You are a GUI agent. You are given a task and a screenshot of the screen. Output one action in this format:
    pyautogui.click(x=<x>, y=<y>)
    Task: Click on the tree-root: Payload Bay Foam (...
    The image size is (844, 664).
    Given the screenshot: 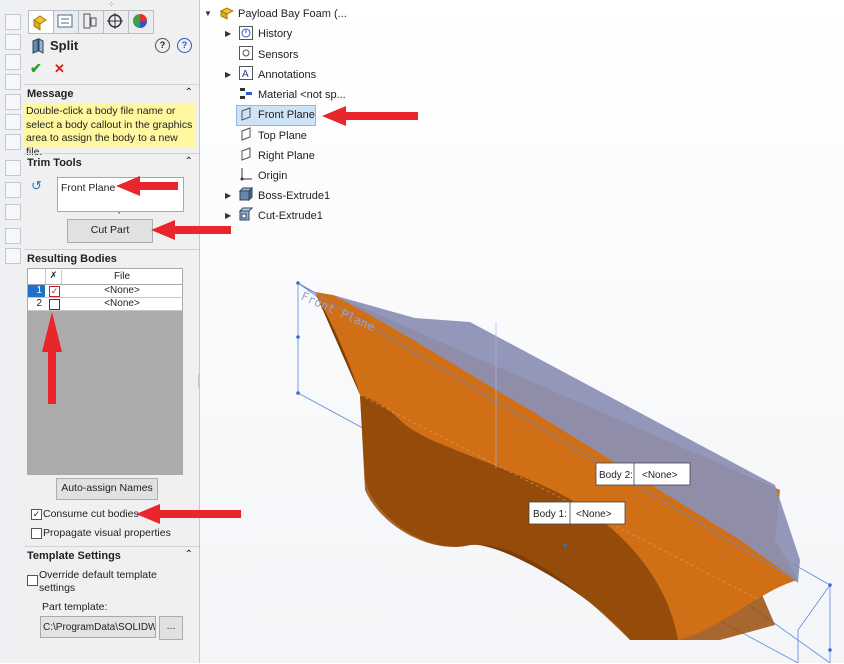 What is the action you would take?
    pyautogui.click(x=292, y=14)
    